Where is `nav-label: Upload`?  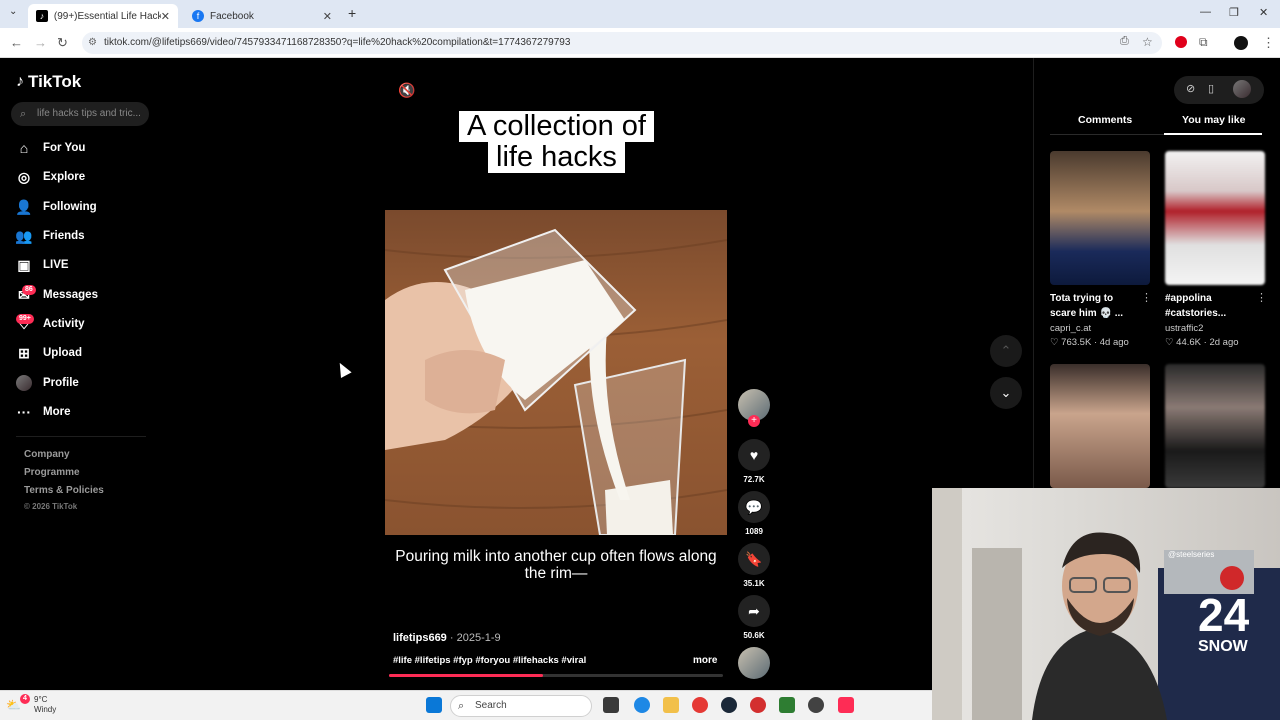
nav-label: Upload is located at coordinates (62, 353).